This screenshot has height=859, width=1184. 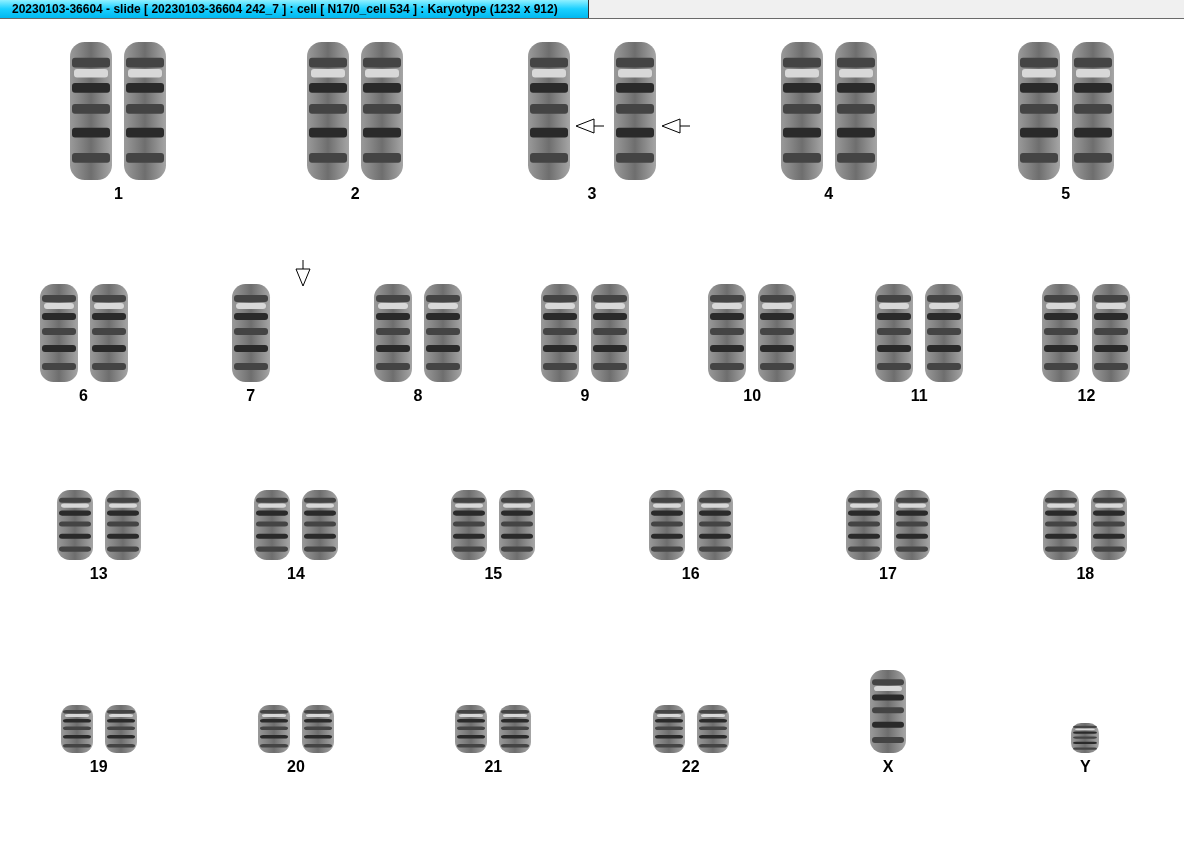 What do you see at coordinates (829, 194) in the screenshot?
I see `chromosome-number: 4` at bounding box center [829, 194].